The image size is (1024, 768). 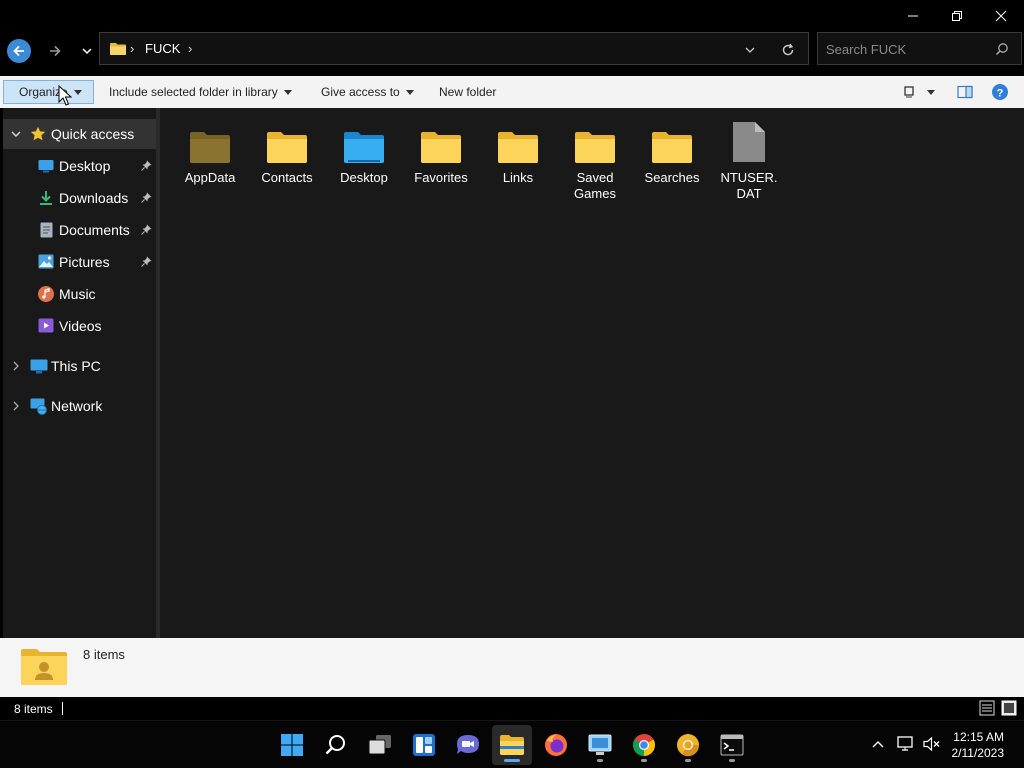 What do you see at coordinates (957, 16) in the screenshot?
I see `restore-button` at bounding box center [957, 16].